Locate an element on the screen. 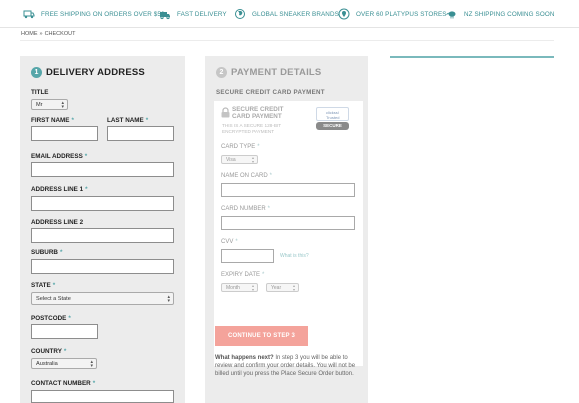 The height and width of the screenshot is (403, 579). truck-icon is located at coordinates (29, 14).